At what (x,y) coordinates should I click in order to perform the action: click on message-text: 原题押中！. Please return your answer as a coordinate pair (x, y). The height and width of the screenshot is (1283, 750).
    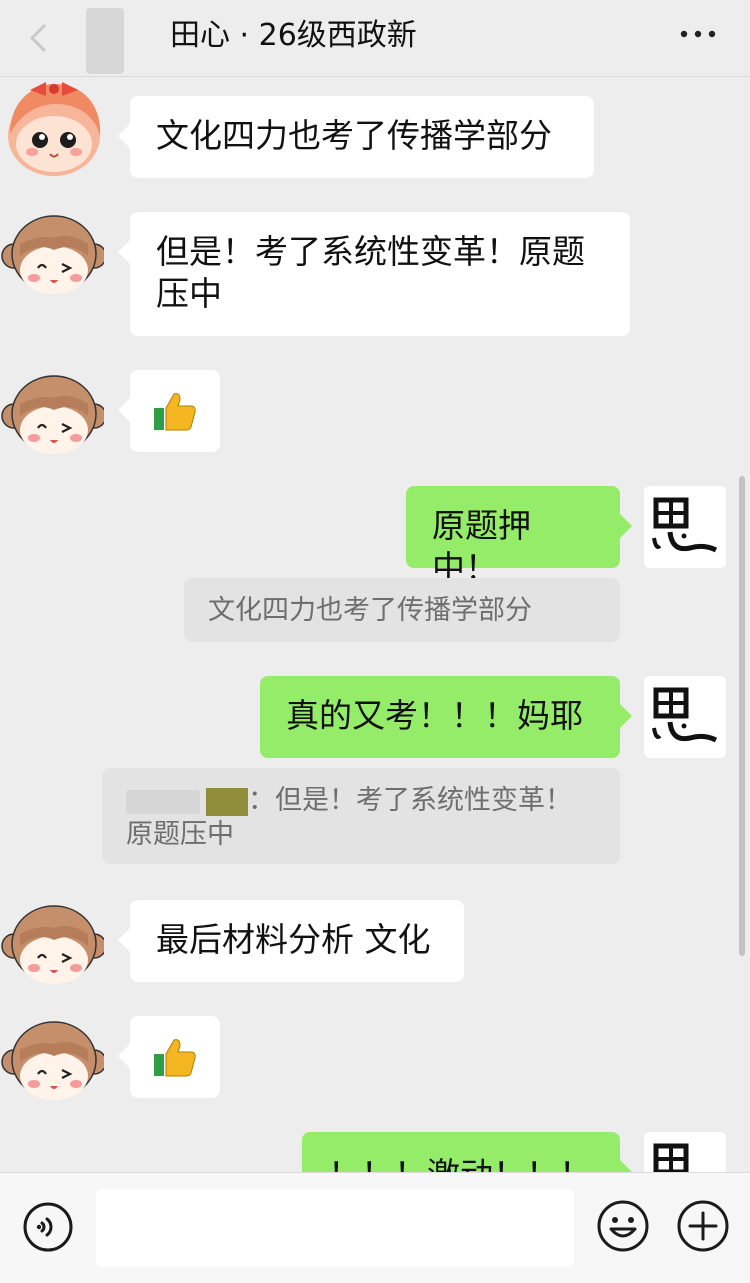
    Looking at the image, I should click on (481, 546).